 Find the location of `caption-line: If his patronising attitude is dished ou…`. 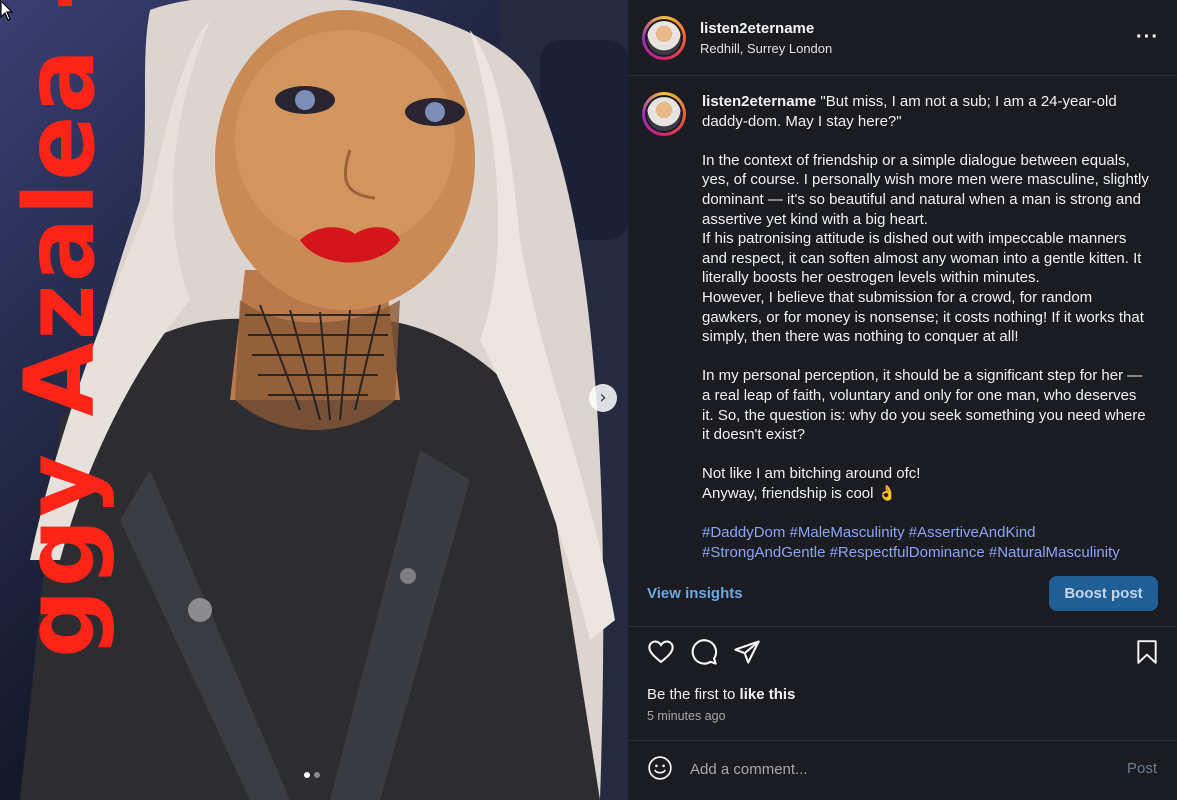

caption-line: If his patronising attitude is dished ou… is located at coordinates (922, 258).